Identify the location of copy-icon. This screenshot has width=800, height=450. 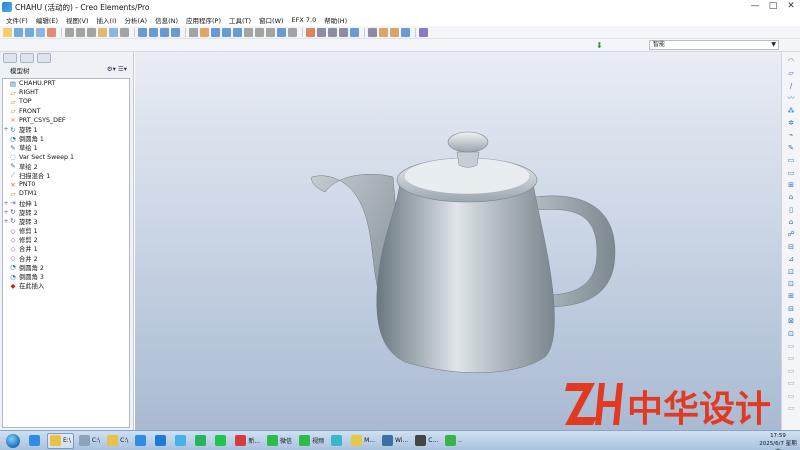
(102, 32).